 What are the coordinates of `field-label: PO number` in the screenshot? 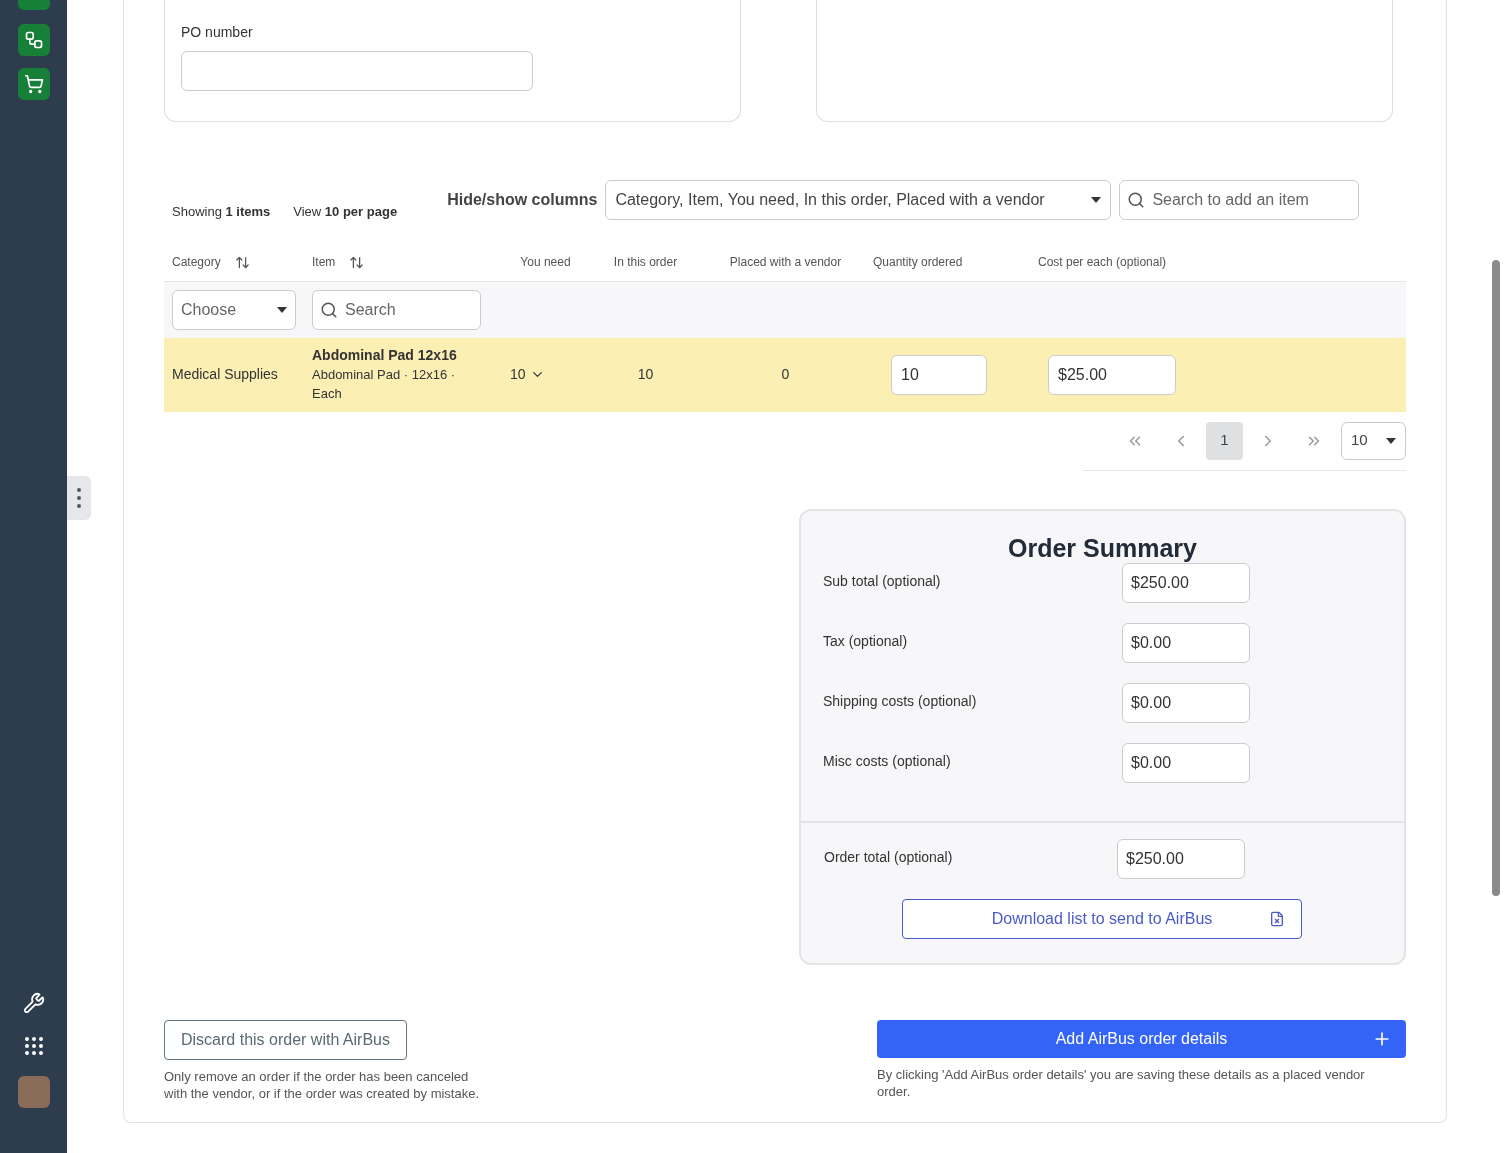 It's located at (217, 32).